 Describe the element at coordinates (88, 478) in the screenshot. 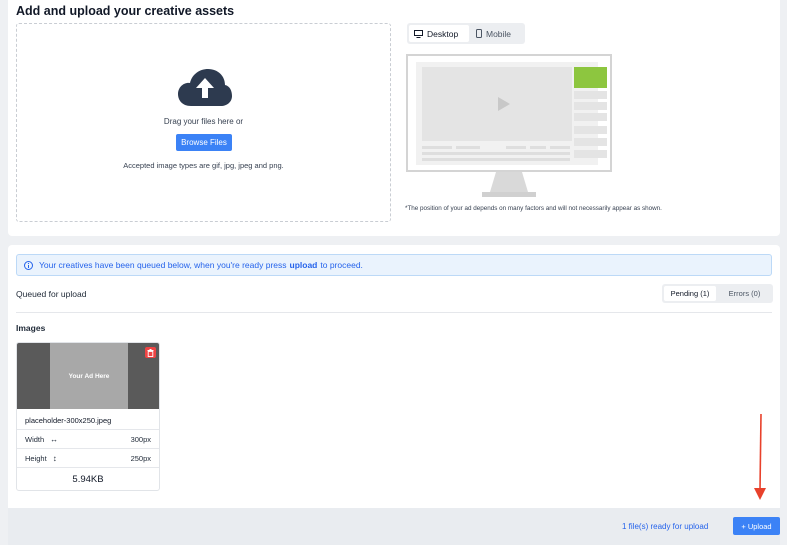

I see `asset-file-size: 5.94KB` at that location.